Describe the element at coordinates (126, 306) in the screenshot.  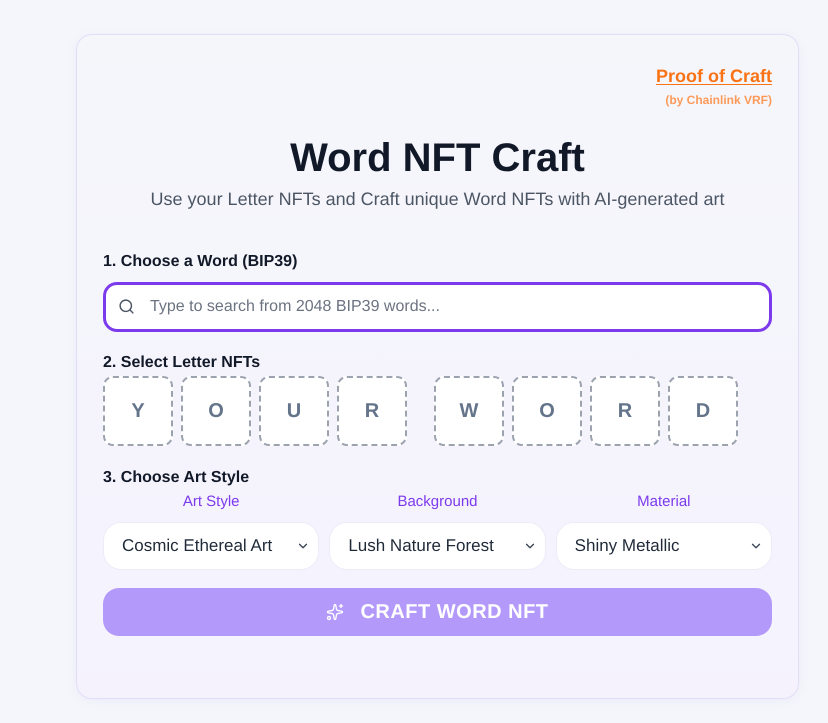
I see `search-icon` at that location.